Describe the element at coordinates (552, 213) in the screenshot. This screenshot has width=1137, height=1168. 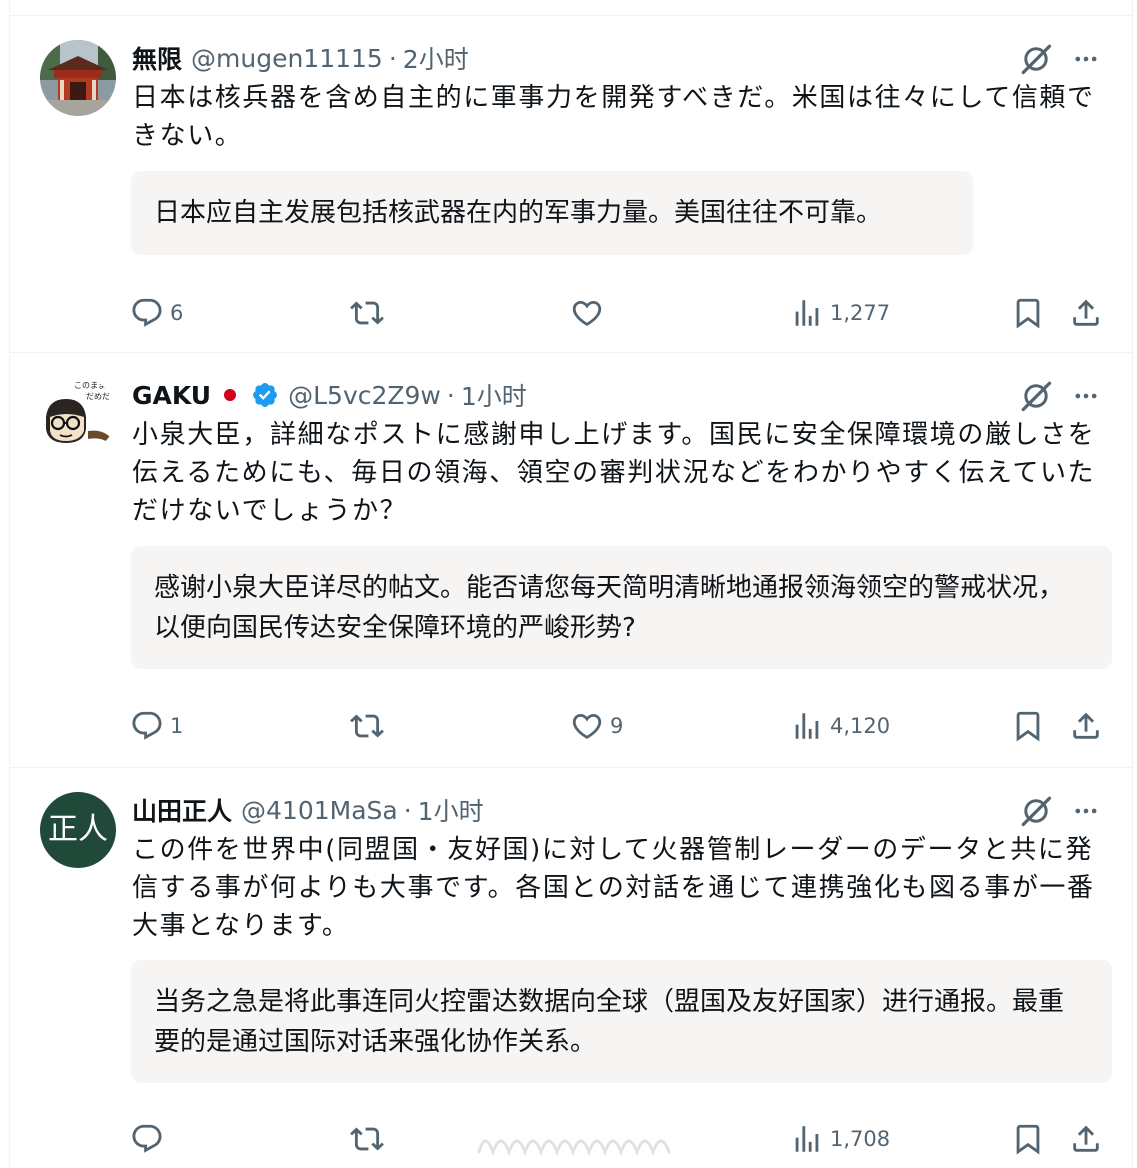
I see `translation-box: 日本应自主发展包括核武器在内的军事力量。美国往往不可靠。` at that location.